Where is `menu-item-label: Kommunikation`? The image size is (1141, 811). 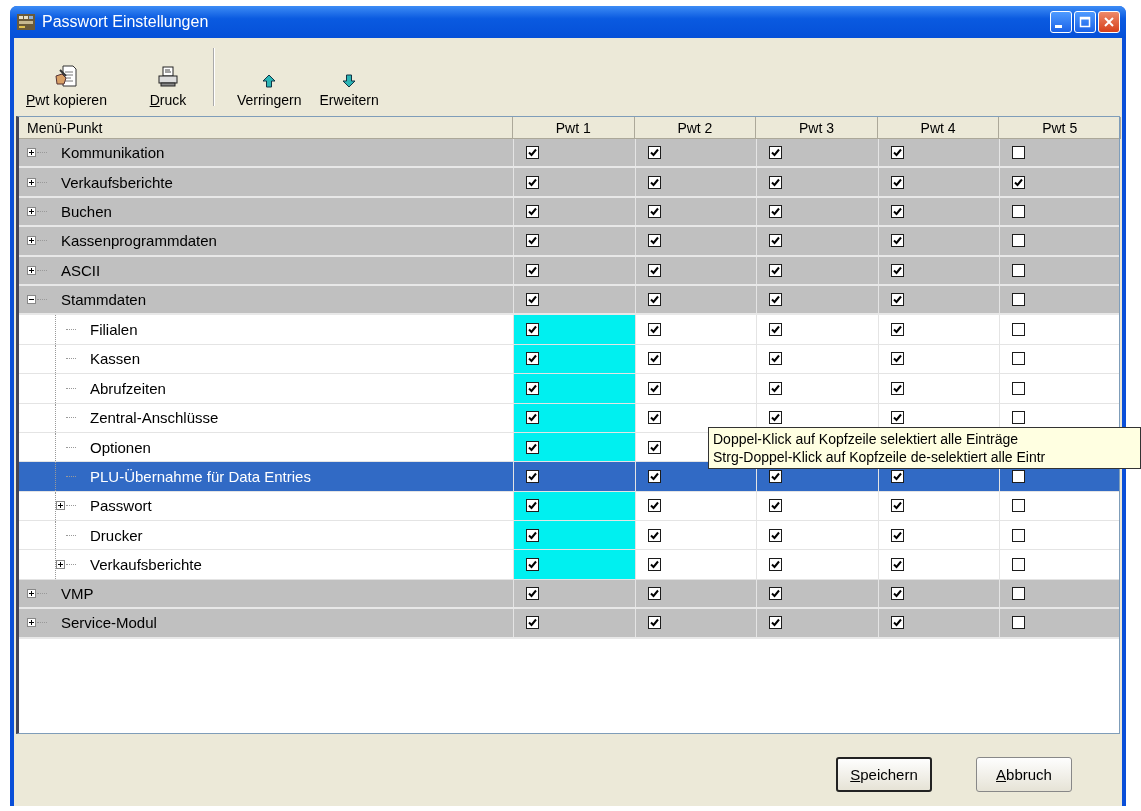
menu-item-label: Kommunikation is located at coordinates (113, 153).